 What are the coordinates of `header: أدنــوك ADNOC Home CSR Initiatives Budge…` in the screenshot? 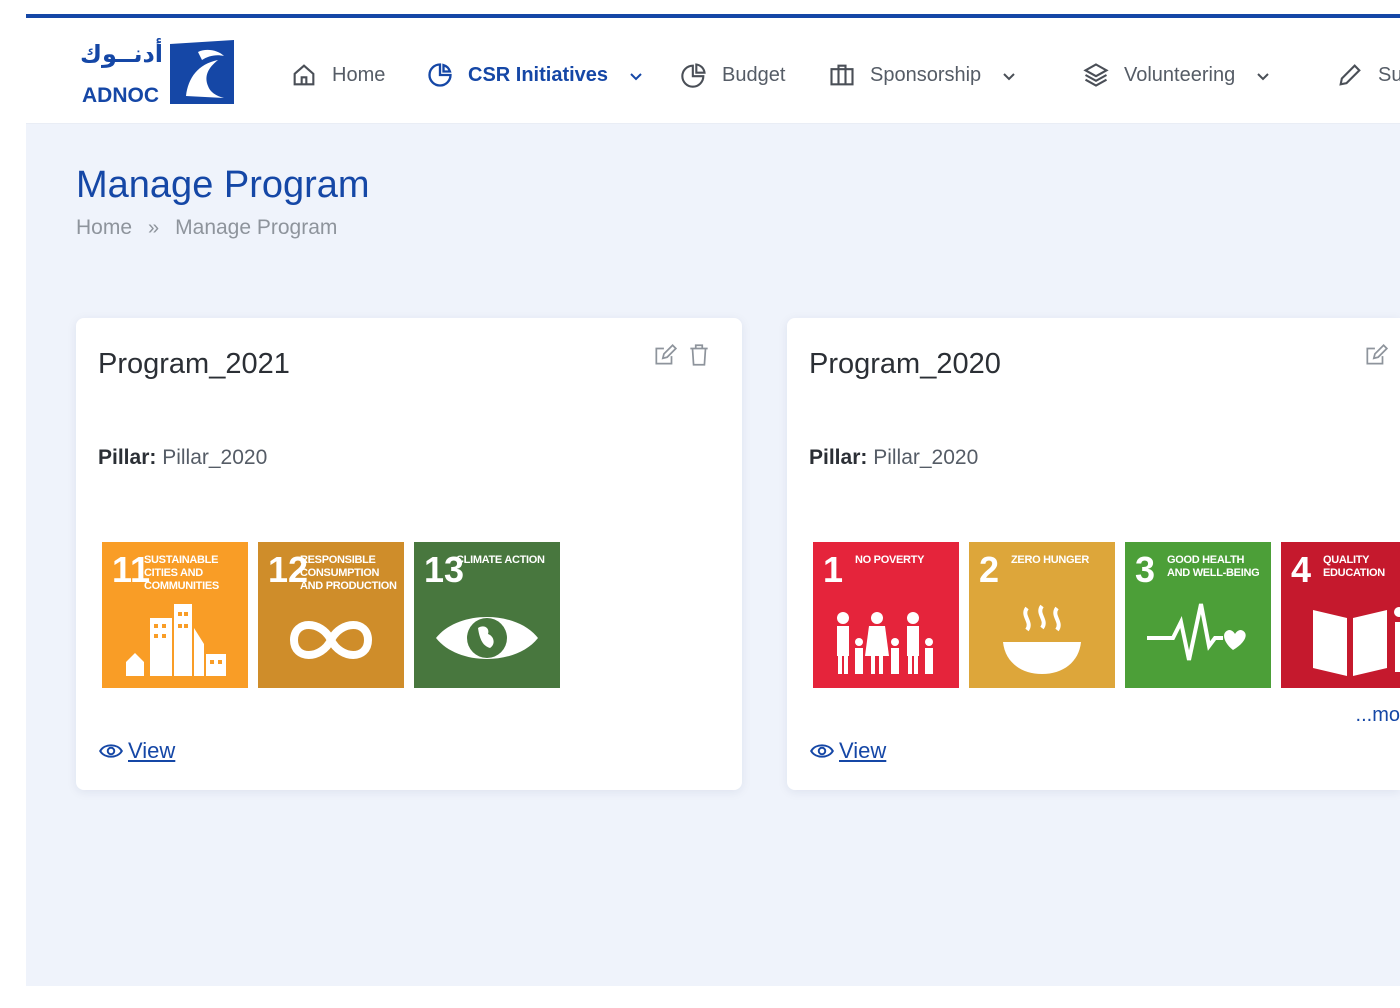 It's located at (713, 71).